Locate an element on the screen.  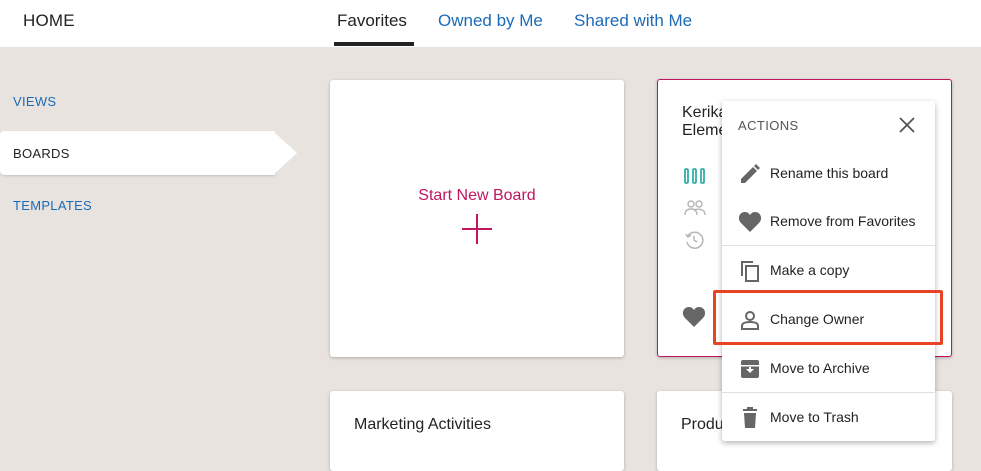
tab-shared-with-me: Shared with Me is located at coordinates (633, 21).